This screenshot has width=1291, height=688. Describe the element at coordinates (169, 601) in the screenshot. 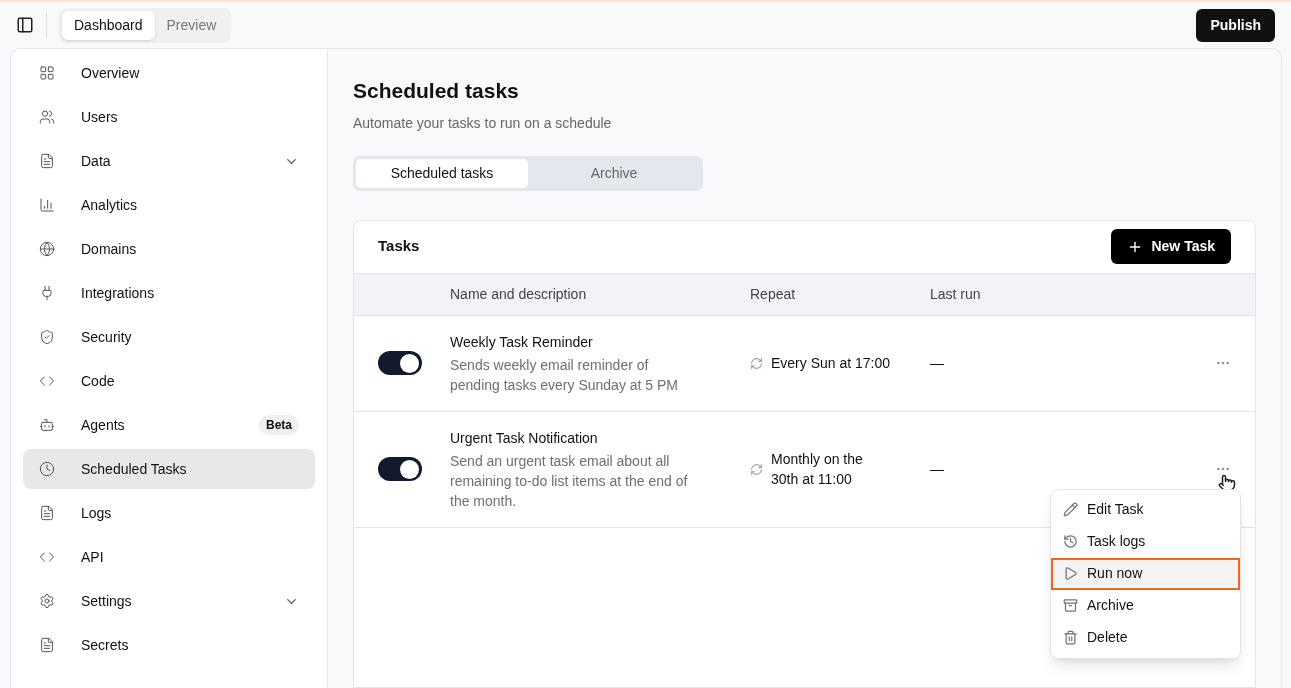

I see `sidebar-item: Settings` at that location.